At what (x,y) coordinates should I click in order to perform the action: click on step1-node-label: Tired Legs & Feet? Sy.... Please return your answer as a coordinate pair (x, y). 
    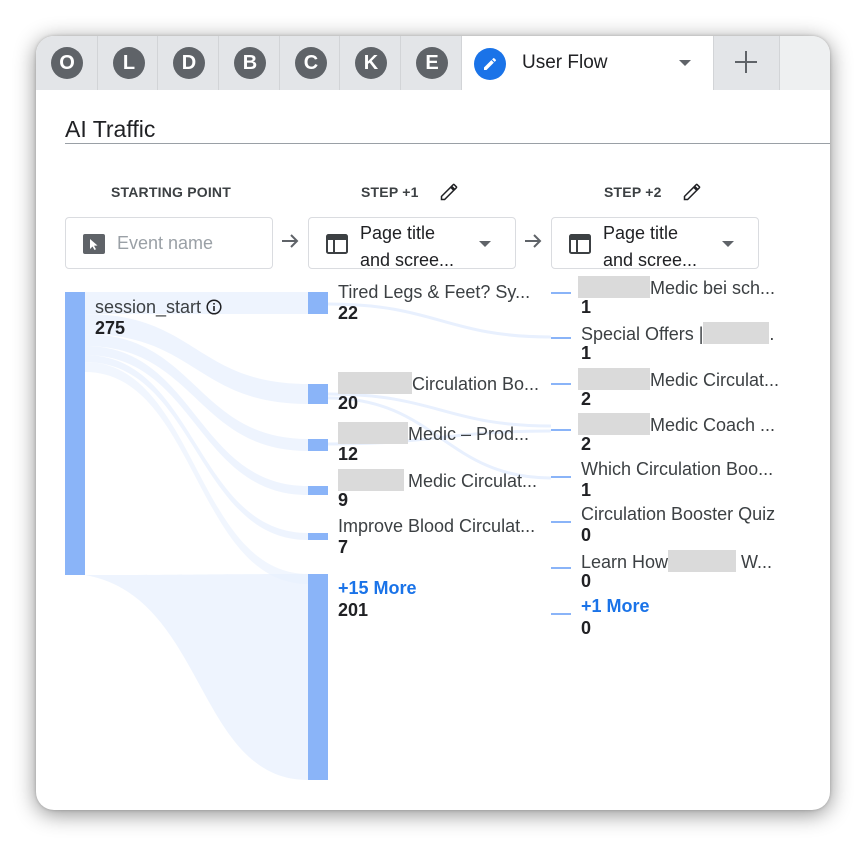
    Looking at the image, I should click on (434, 292).